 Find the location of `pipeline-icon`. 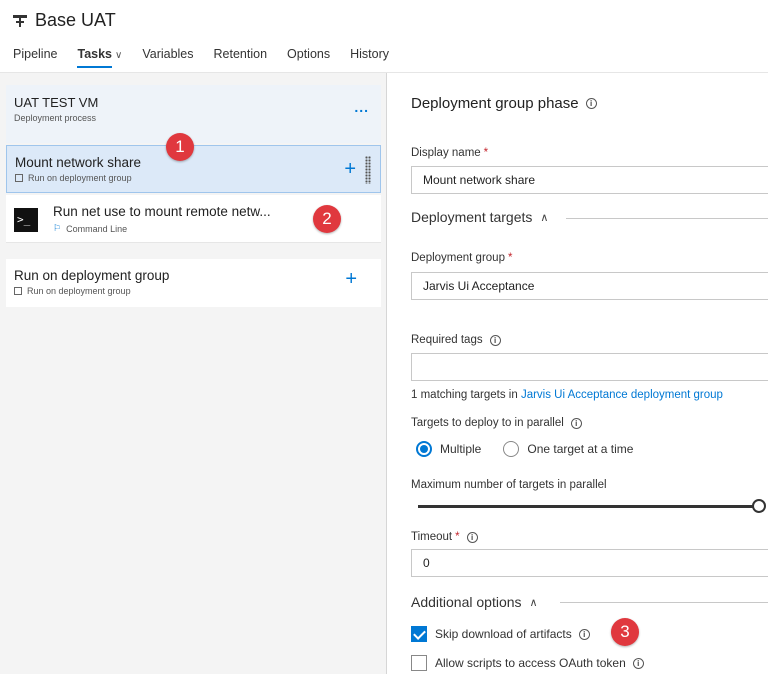

pipeline-icon is located at coordinates (20, 21).